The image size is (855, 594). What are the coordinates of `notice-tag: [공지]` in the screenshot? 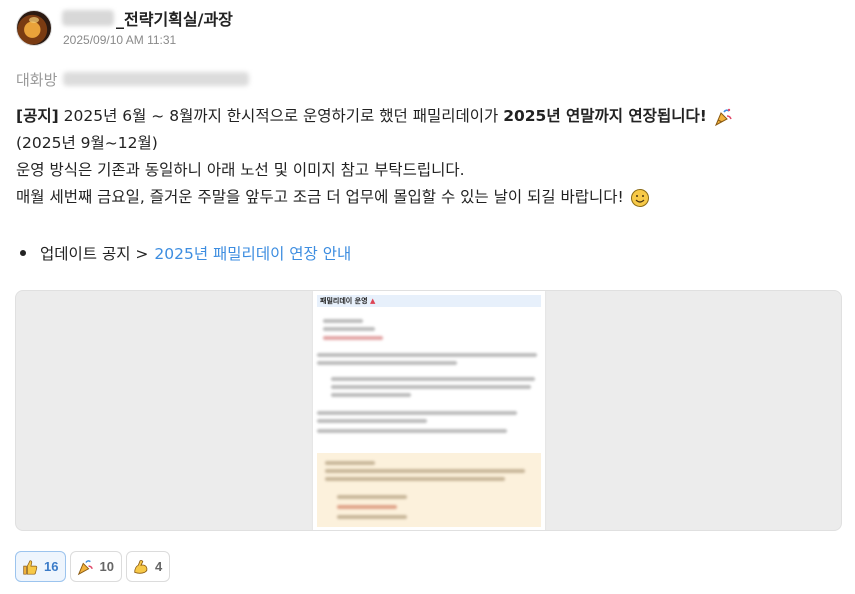 It's located at (37, 116).